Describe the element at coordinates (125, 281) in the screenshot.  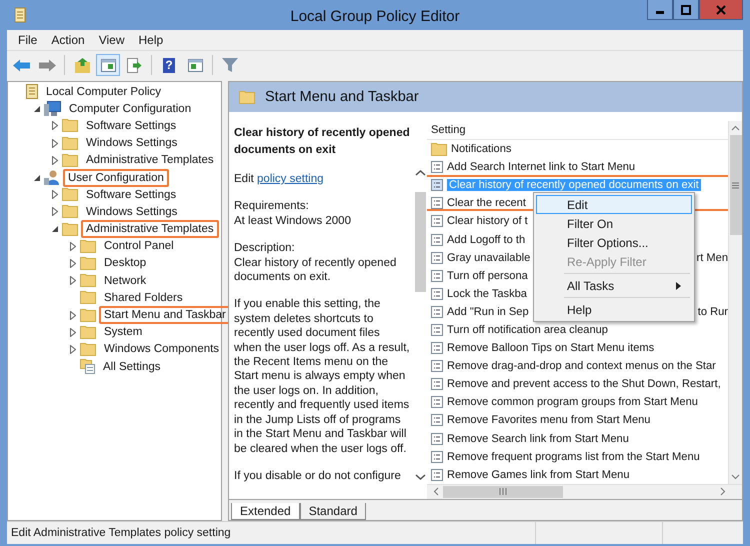
I see `tree-item: Network` at that location.